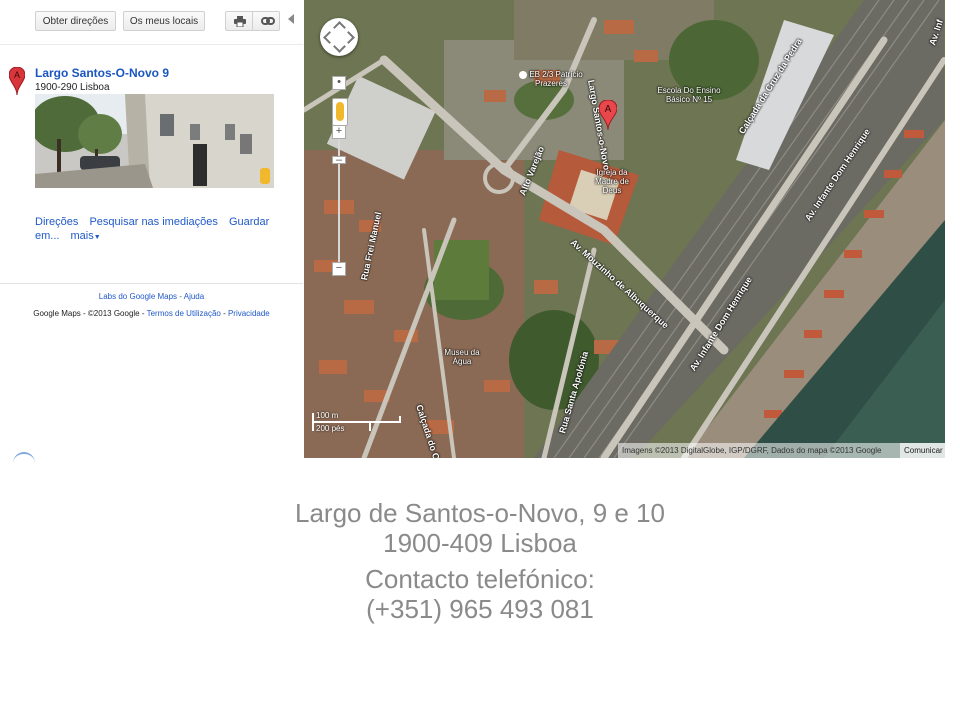 This screenshot has width=960, height=720. Describe the element at coordinates (329, 37) in the screenshot. I see `pan-left-icon` at that location.